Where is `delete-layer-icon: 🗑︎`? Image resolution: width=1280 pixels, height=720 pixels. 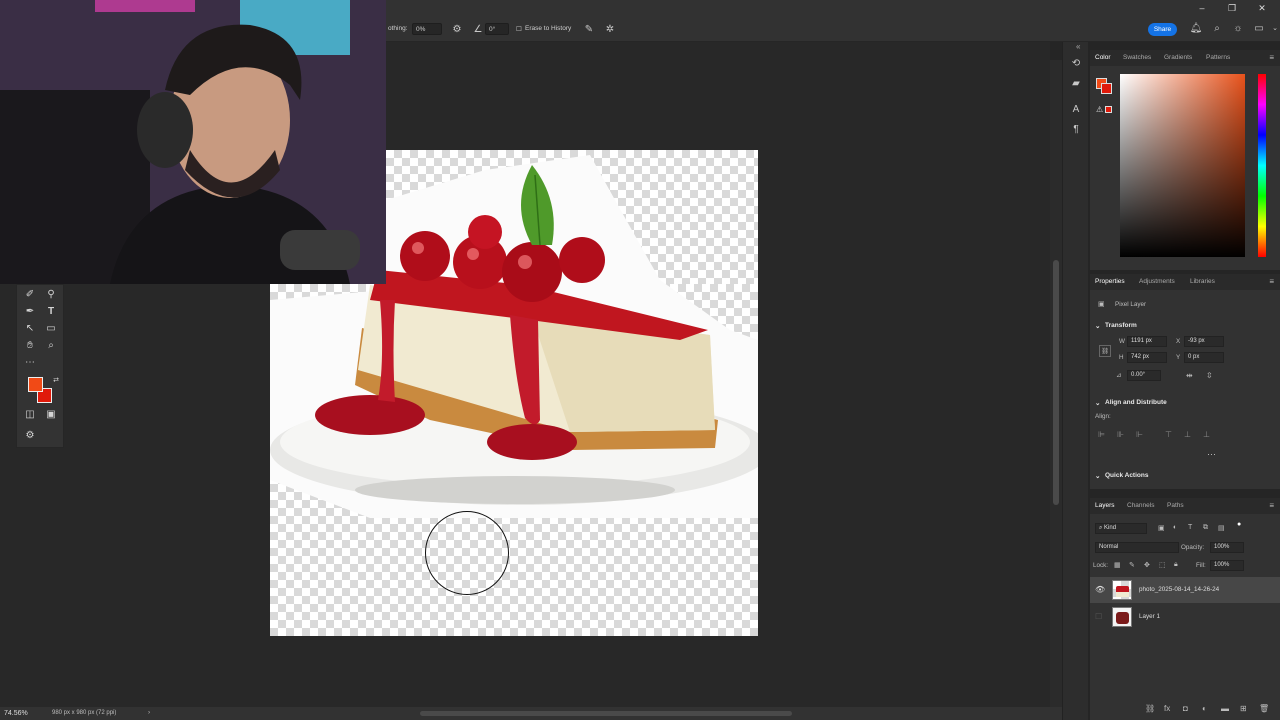
delete-layer-icon: 🗑︎ is located at coordinates (1264, 708).